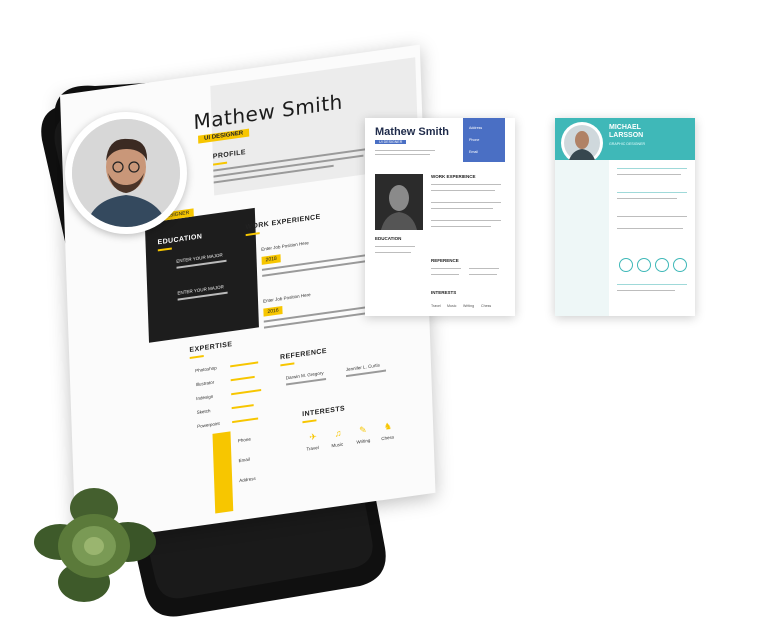  Describe the element at coordinates (271, 259) in the screenshot. I see `work-year-tag: 2018` at that location.